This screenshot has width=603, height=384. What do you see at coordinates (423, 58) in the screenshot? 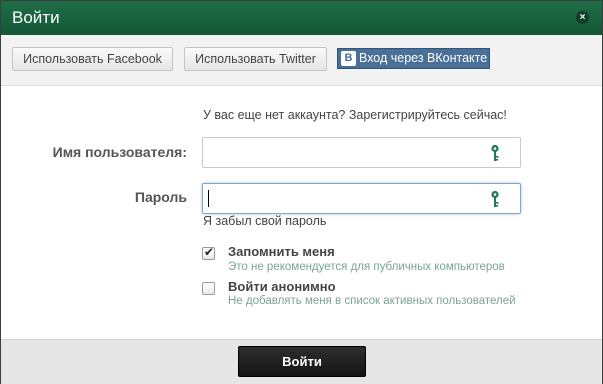
I see `vkontakte-login-label: Вход через ВКонтакте` at bounding box center [423, 58].